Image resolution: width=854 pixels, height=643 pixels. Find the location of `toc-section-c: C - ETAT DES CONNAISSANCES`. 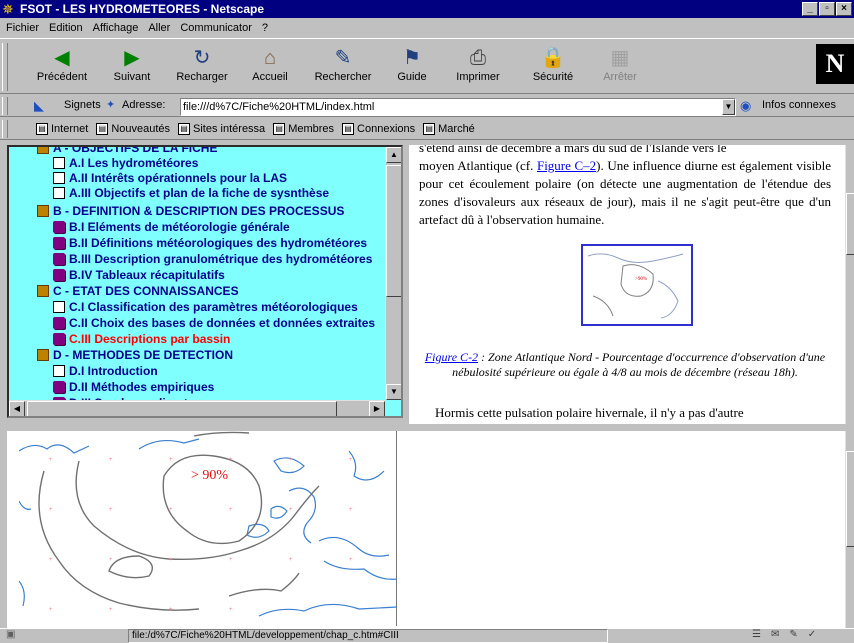

toc-section-c: C - ETAT DES CONNAISSANCES is located at coordinates (138, 291).